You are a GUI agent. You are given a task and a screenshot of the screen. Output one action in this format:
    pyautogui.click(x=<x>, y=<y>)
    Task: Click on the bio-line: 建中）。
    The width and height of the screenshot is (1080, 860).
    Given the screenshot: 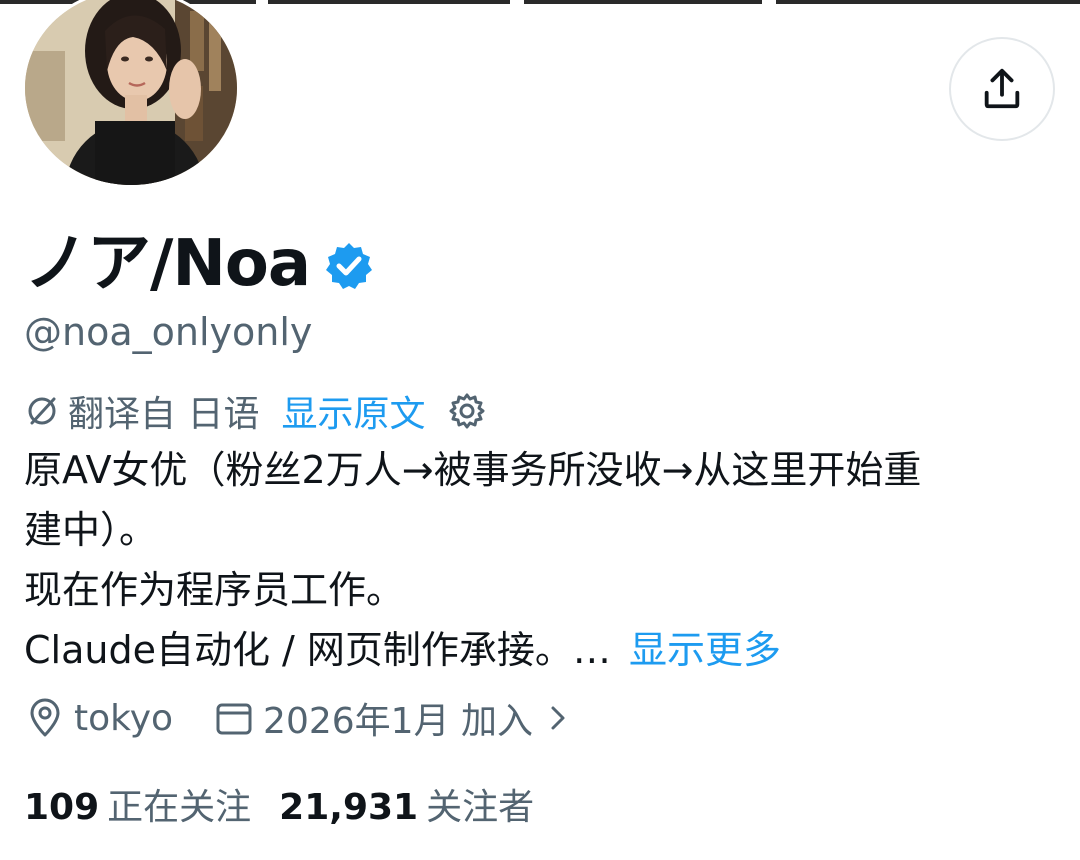 What is the action you would take?
    pyautogui.click(x=91, y=530)
    